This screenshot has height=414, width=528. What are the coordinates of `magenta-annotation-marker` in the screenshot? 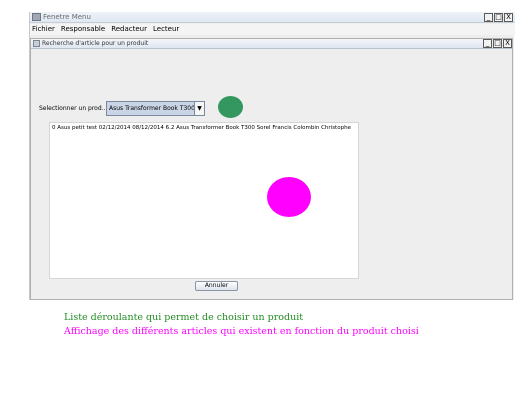 It's located at (289, 197).